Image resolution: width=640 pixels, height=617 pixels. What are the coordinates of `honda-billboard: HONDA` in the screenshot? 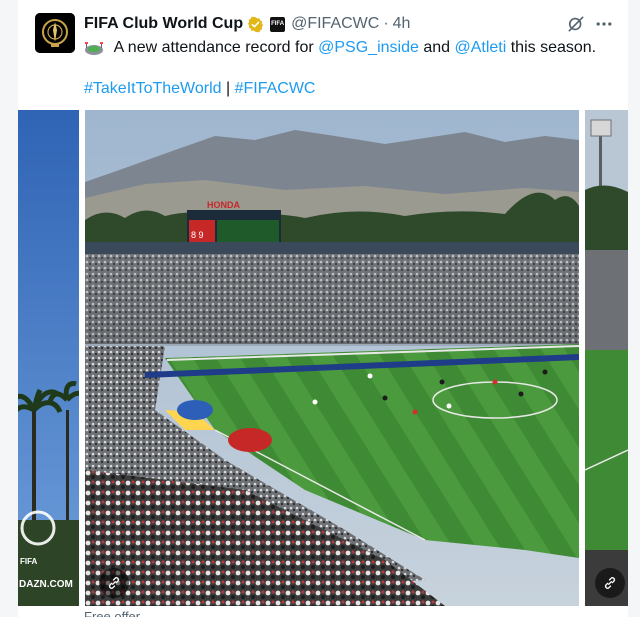 It's located at (223, 205).